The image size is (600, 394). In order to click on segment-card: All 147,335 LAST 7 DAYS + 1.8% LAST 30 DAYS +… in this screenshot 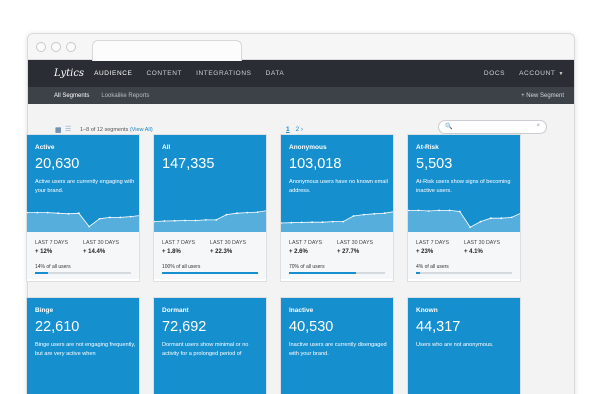, I will do `click(210, 208)`.